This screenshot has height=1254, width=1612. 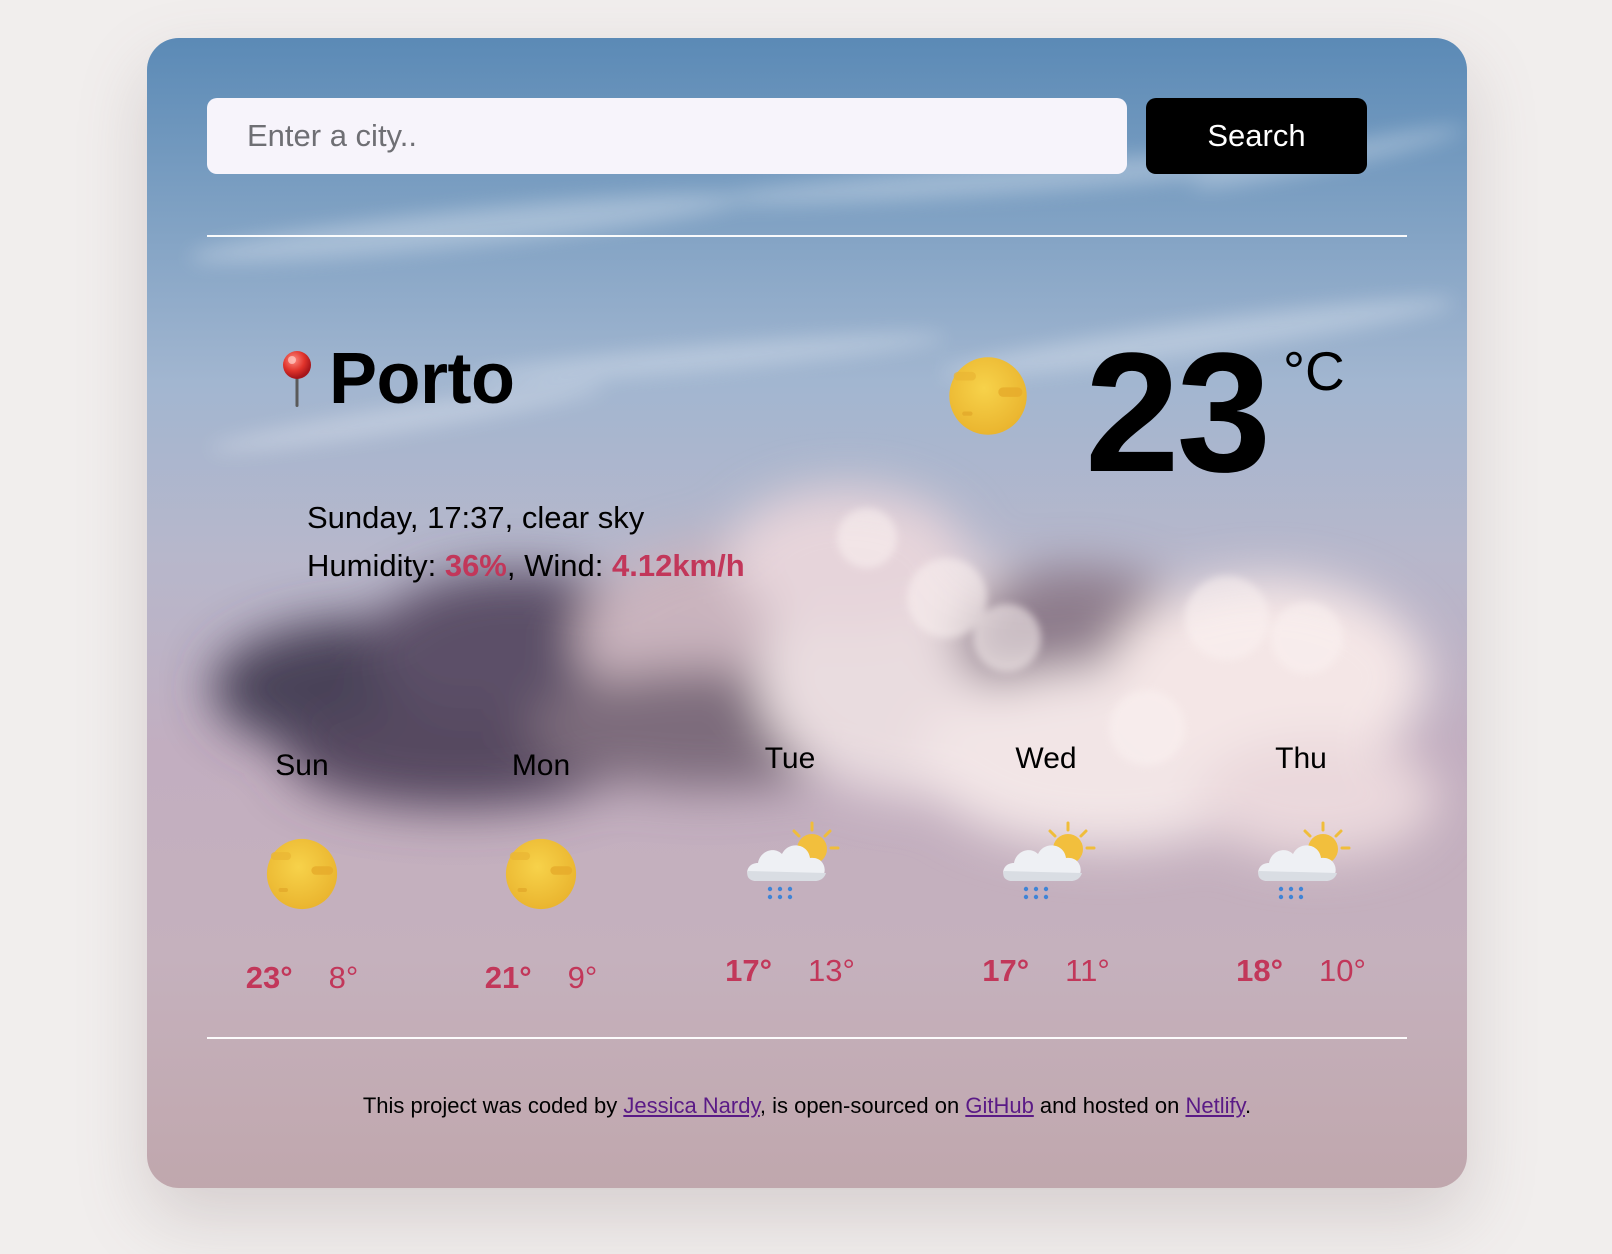 I want to click on forecast-day-name: Mon, so click(x=541, y=765).